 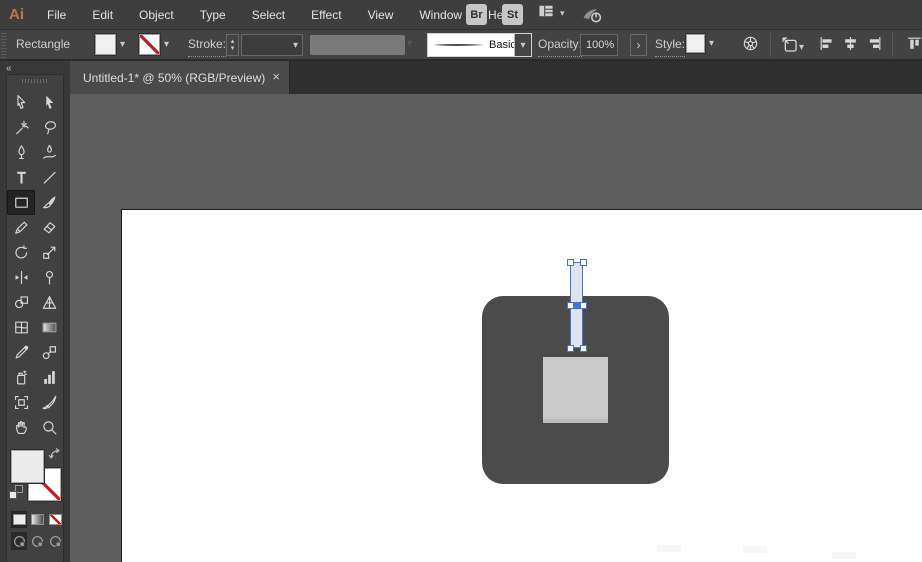 What do you see at coordinates (149, 44) in the screenshot?
I see `stroke-color-swatch-none` at bounding box center [149, 44].